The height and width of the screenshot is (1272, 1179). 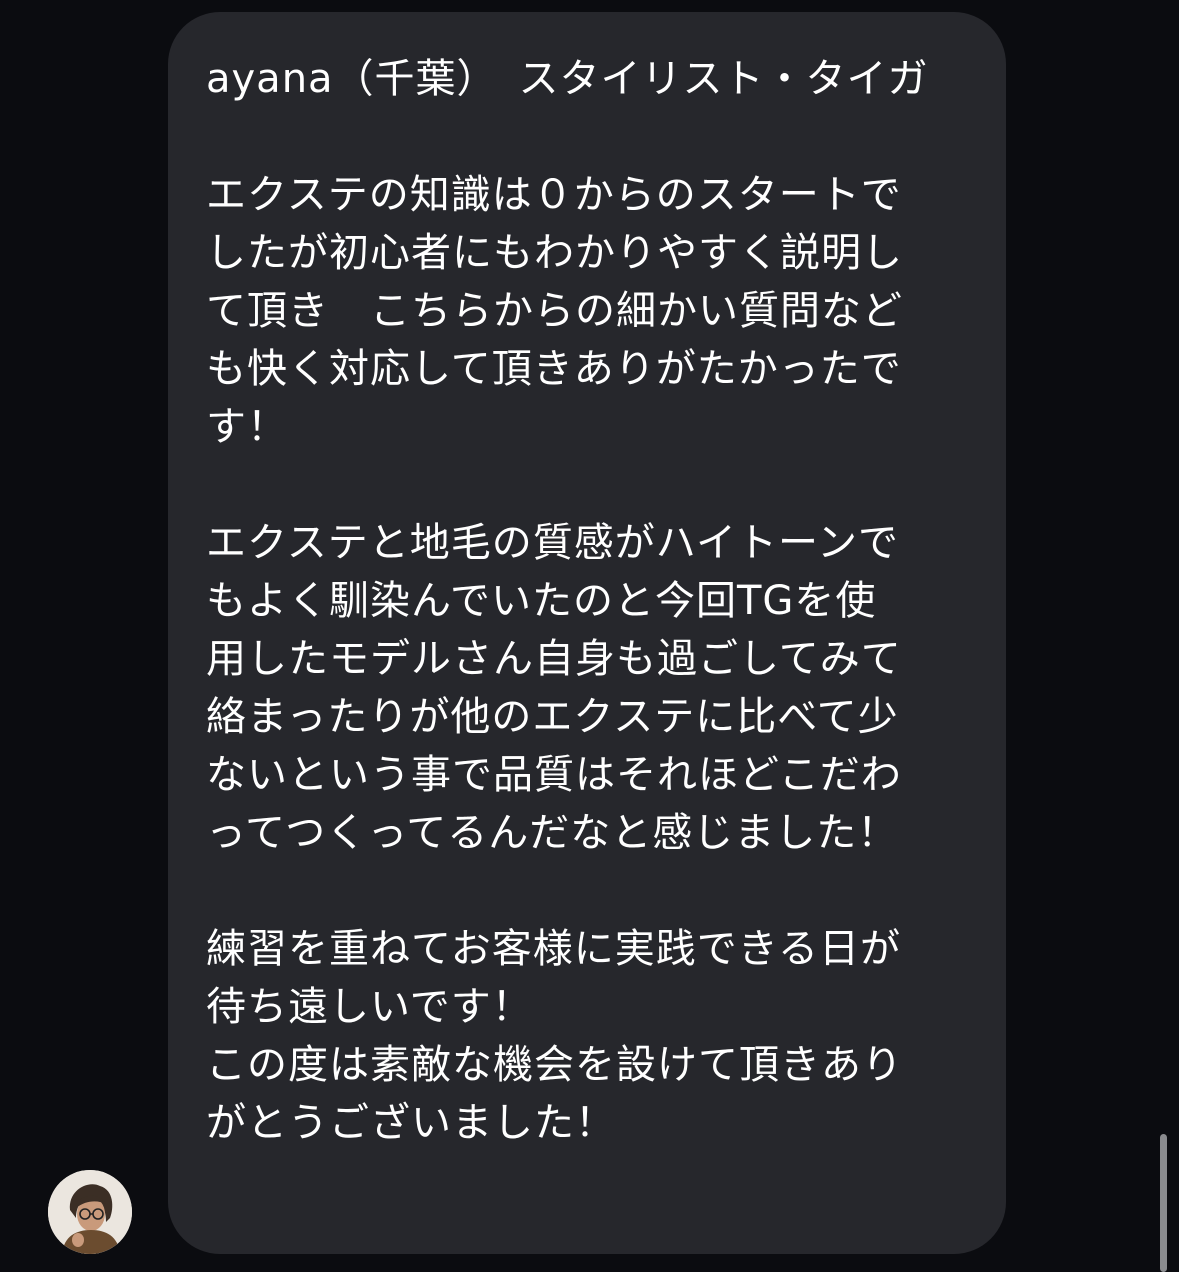 What do you see at coordinates (1163, 1203) in the screenshot?
I see `scrollbar-thumb` at bounding box center [1163, 1203].